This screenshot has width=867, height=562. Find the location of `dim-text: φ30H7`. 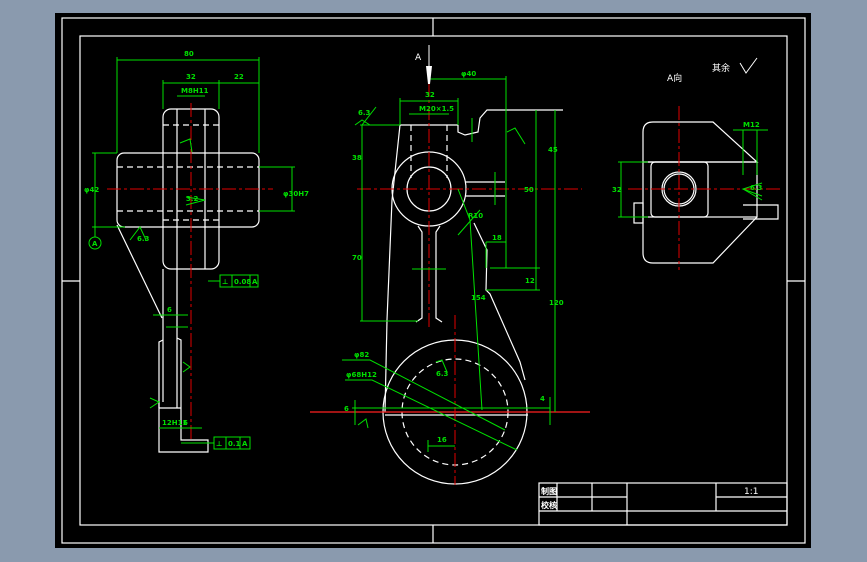

dim-text: φ30H7 is located at coordinates (296, 194).